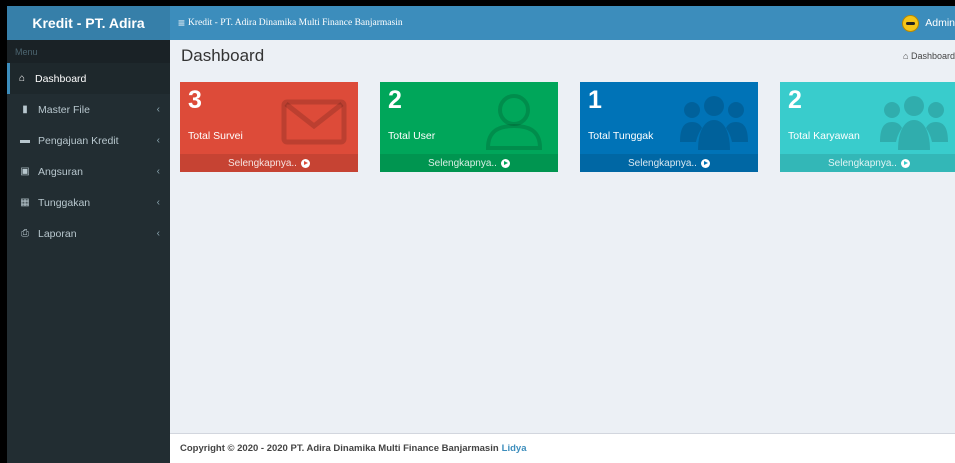 This screenshot has width=955, height=463. Describe the element at coordinates (223, 55) in the screenshot. I see `page-title: Dashboard` at that location.